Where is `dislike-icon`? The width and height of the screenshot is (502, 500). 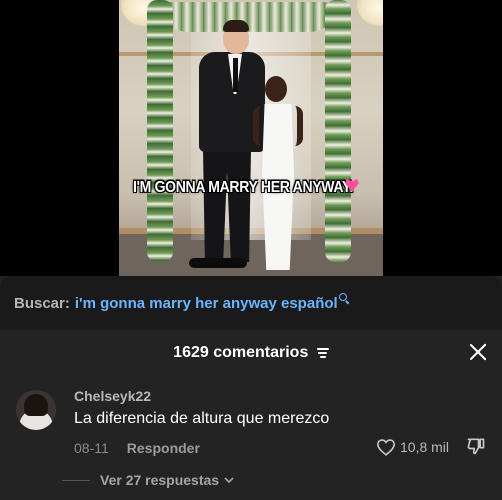
dislike-icon is located at coordinates (476, 446).